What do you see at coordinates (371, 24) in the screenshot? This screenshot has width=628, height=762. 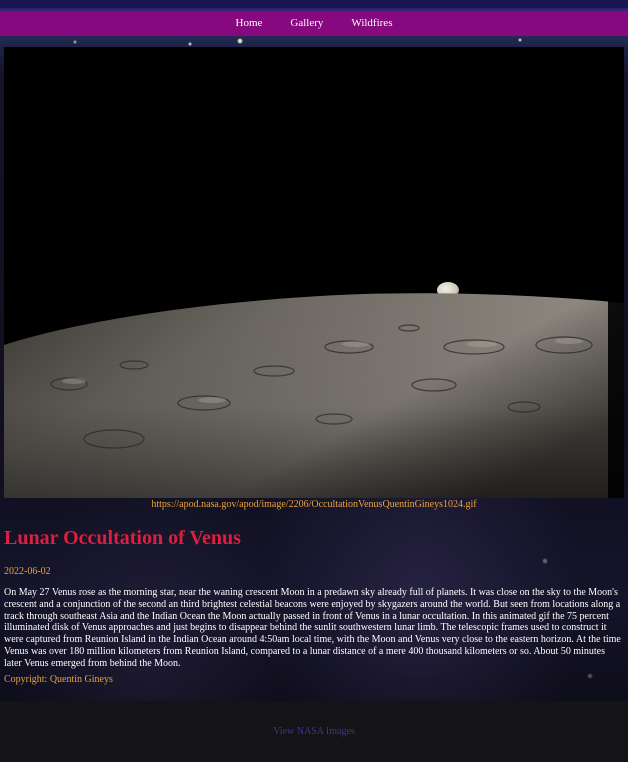 I see `nav-link-wildfires: Wildfires` at bounding box center [371, 24].